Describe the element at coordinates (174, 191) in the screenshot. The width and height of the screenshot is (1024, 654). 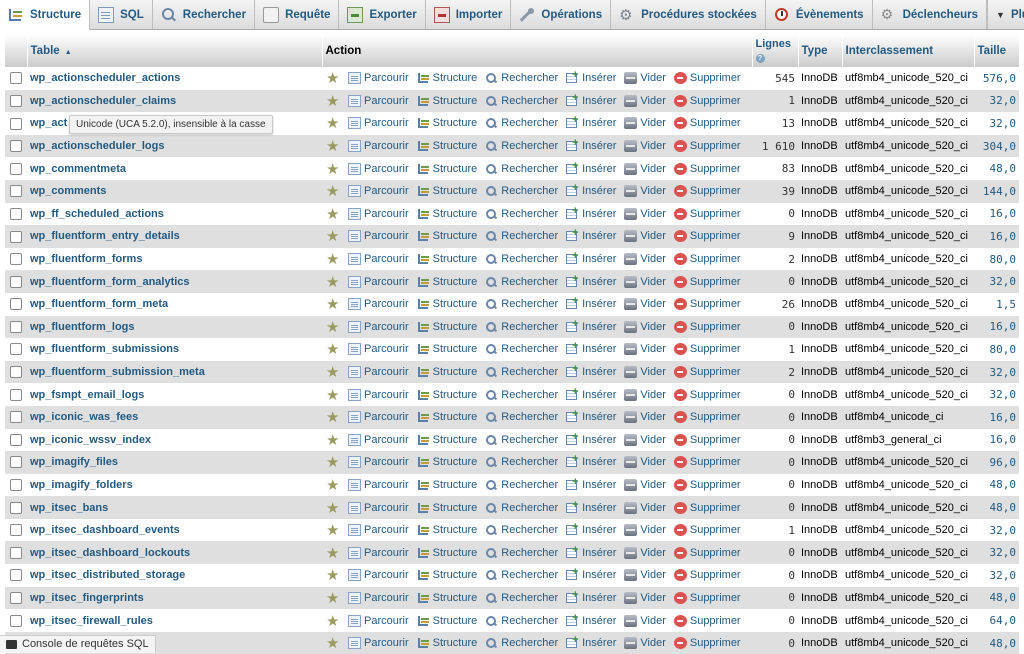
I see `table-name: wp_comments` at that location.